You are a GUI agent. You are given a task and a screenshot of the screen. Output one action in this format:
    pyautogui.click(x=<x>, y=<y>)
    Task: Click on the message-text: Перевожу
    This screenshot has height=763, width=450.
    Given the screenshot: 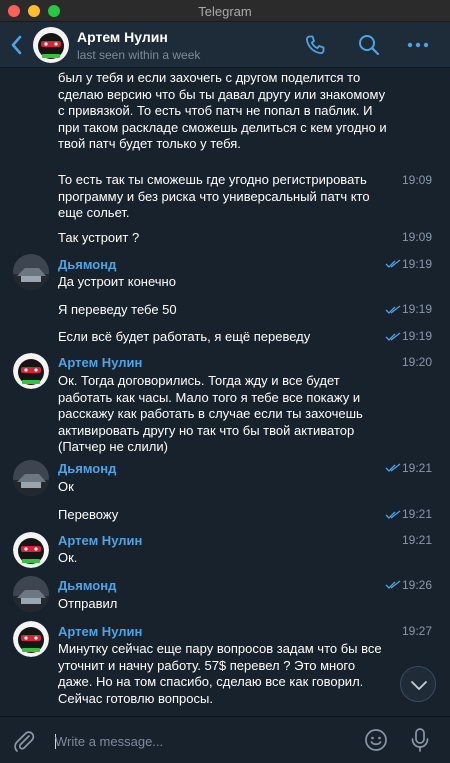 What is the action you would take?
    pyautogui.click(x=88, y=514)
    